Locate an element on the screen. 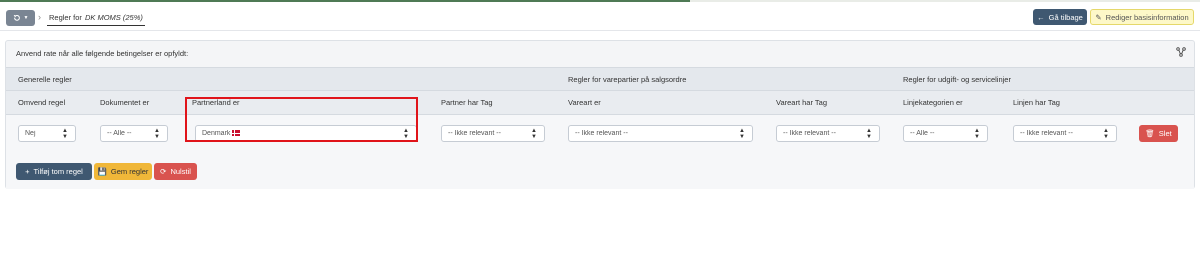  plus-icon: + is located at coordinates (27, 171).